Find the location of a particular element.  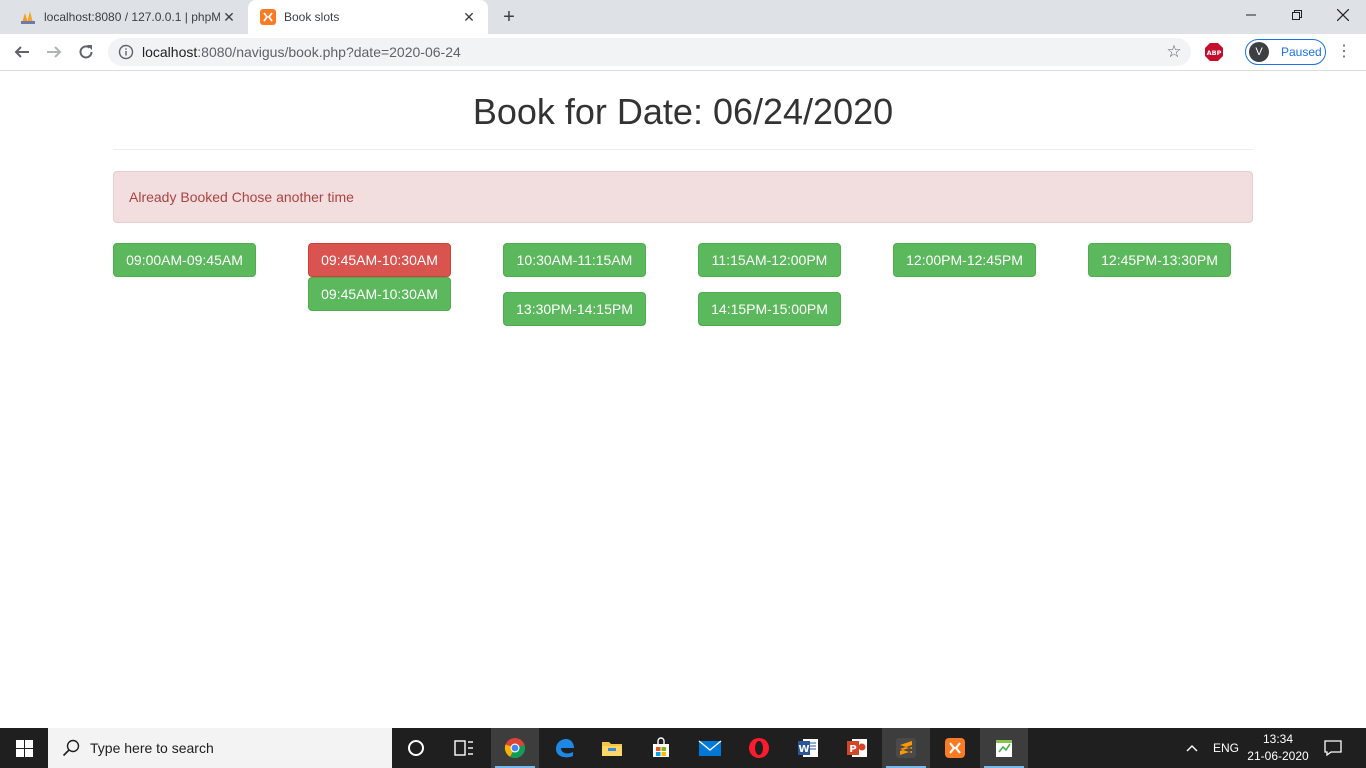

cortana-icon is located at coordinates (416, 748).